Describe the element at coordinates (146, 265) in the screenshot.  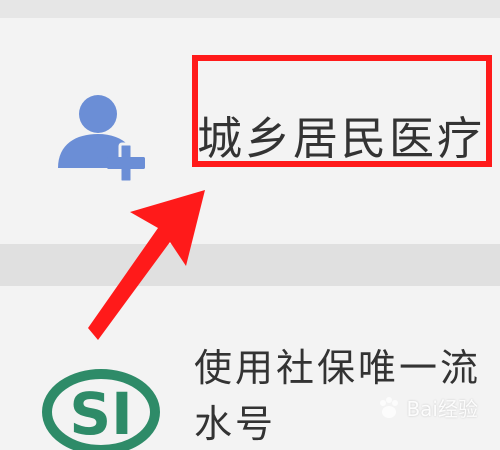
I see `annotation-arrow-icon` at that location.